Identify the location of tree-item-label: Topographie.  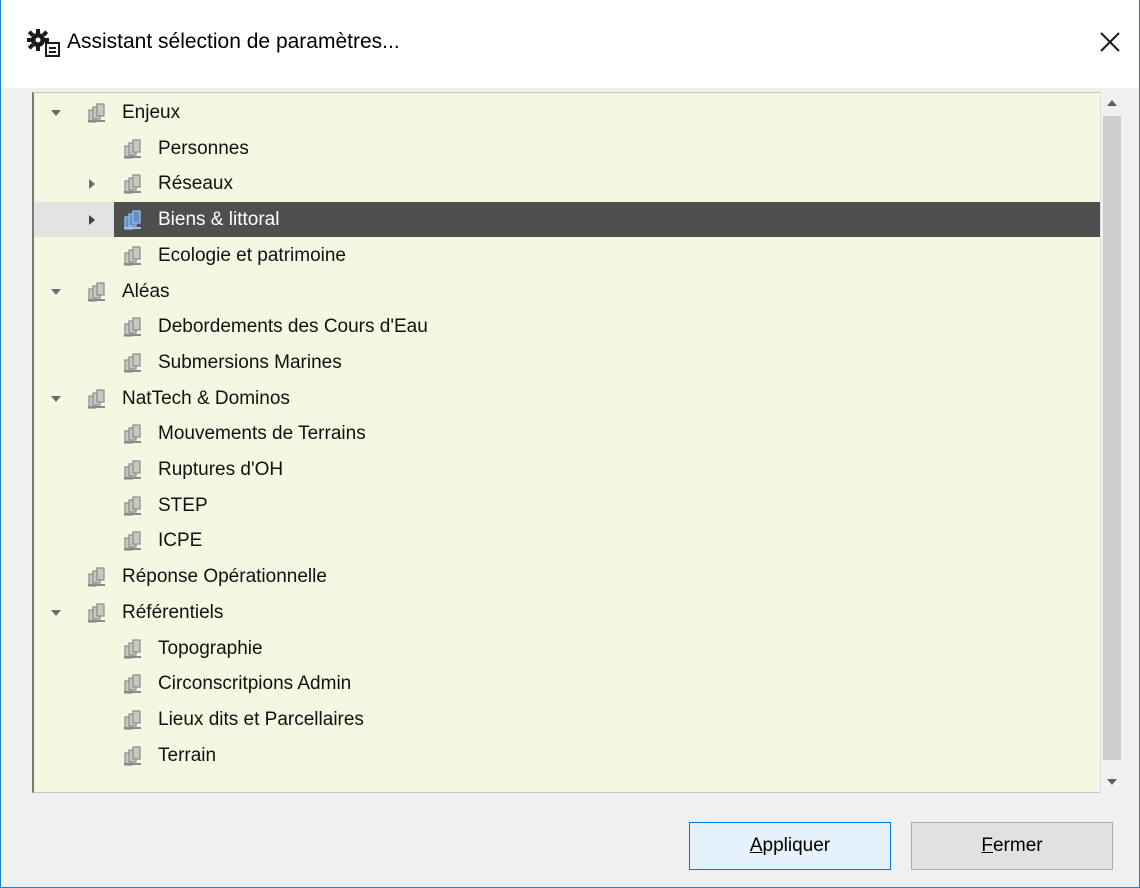
(210, 648).